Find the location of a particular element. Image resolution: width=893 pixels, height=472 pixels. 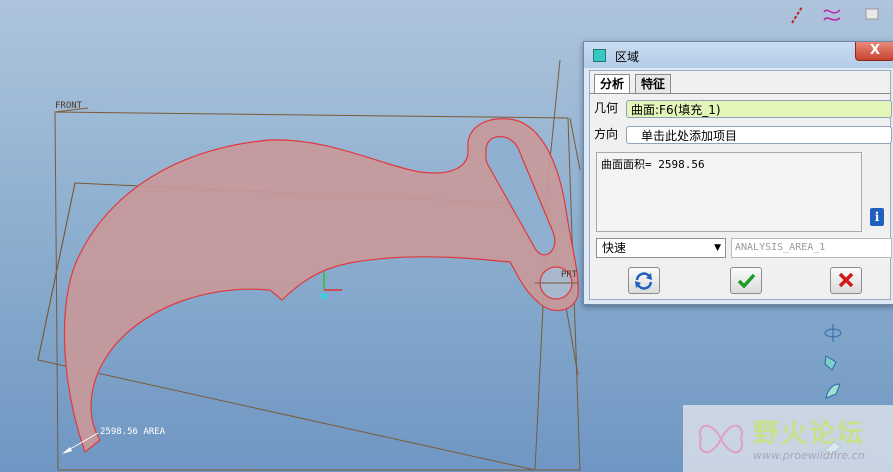

direction-label: 方向 is located at coordinates (606, 134).